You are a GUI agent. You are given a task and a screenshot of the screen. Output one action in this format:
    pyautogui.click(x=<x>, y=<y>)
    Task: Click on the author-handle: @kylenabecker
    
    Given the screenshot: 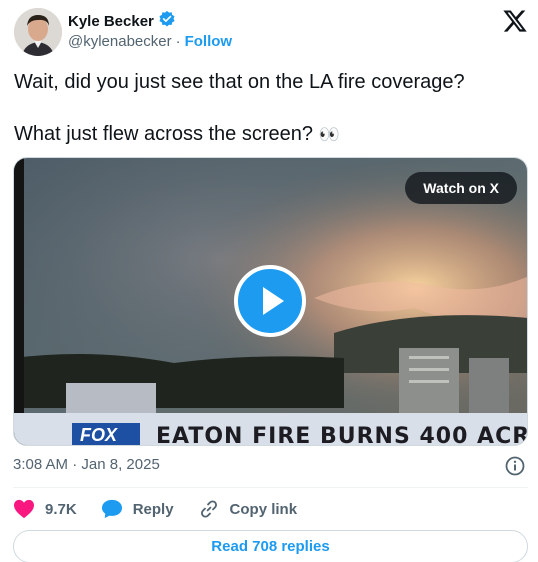 What is the action you would take?
    pyautogui.click(x=120, y=41)
    